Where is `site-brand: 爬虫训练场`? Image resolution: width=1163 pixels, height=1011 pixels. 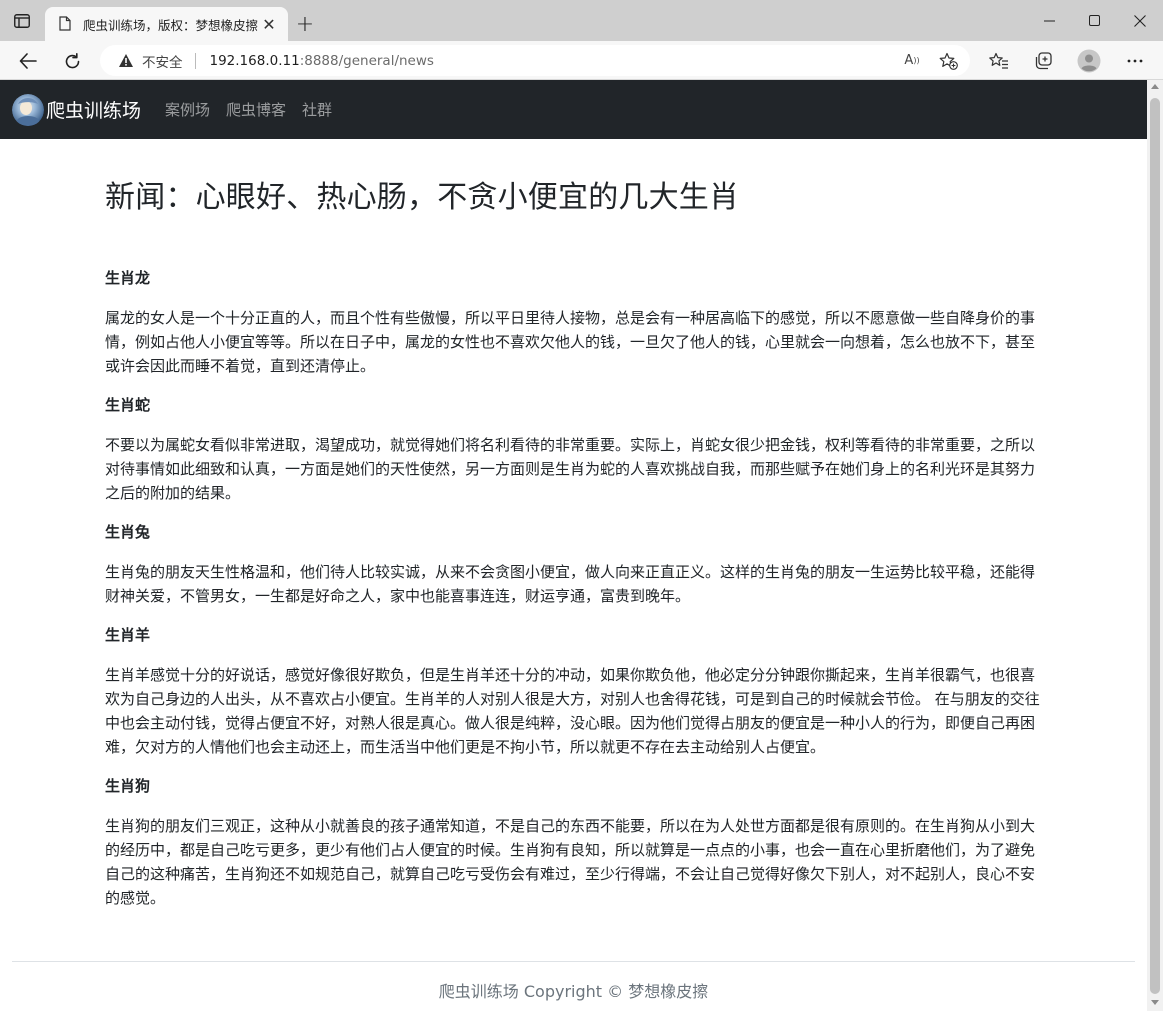
site-brand: 爬虫训练场 is located at coordinates (77, 109).